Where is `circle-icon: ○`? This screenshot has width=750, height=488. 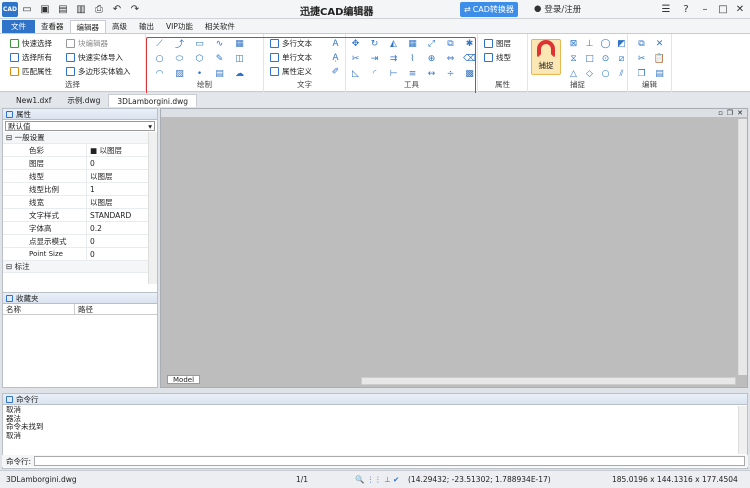 circle-icon: ○ is located at coordinates (159, 58).